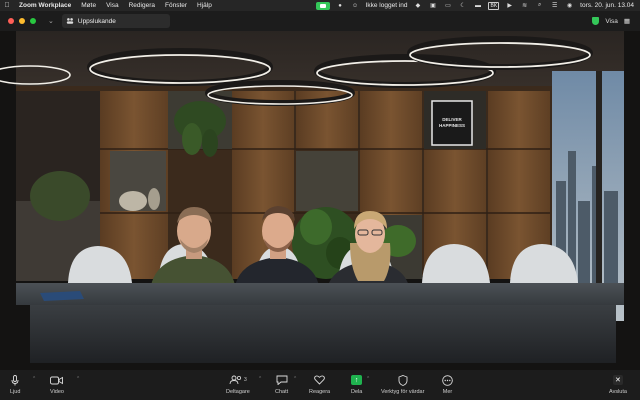 This screenshot has width=640, height=400. I want to click on react-button: Reagera, so click(319, 384).